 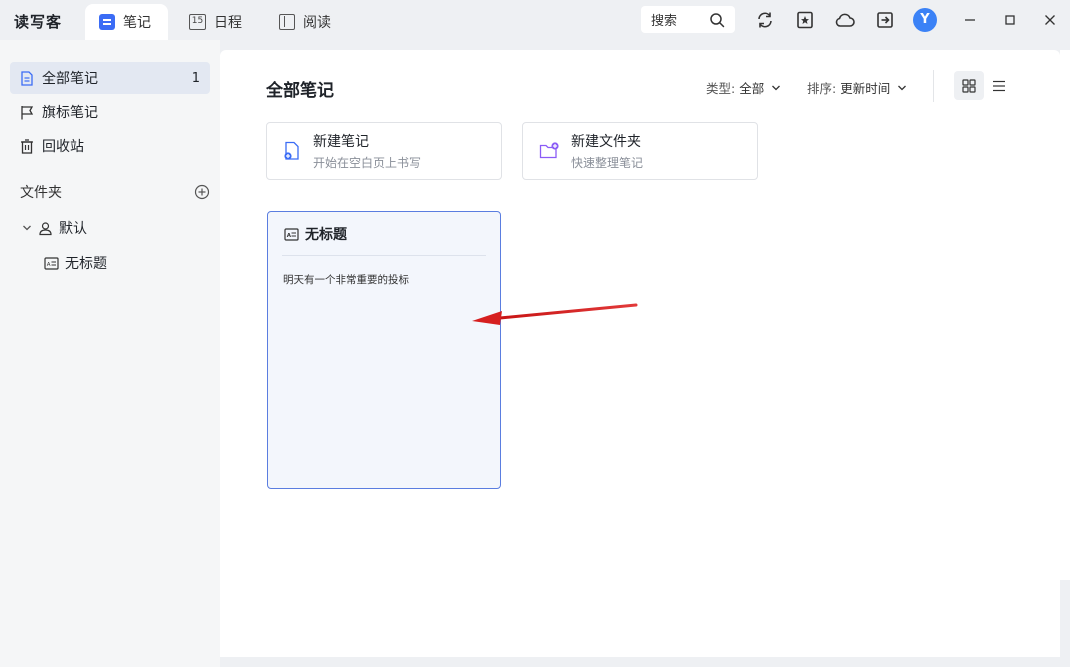 I want to click on cloud-button, so click(x=845, y=20).